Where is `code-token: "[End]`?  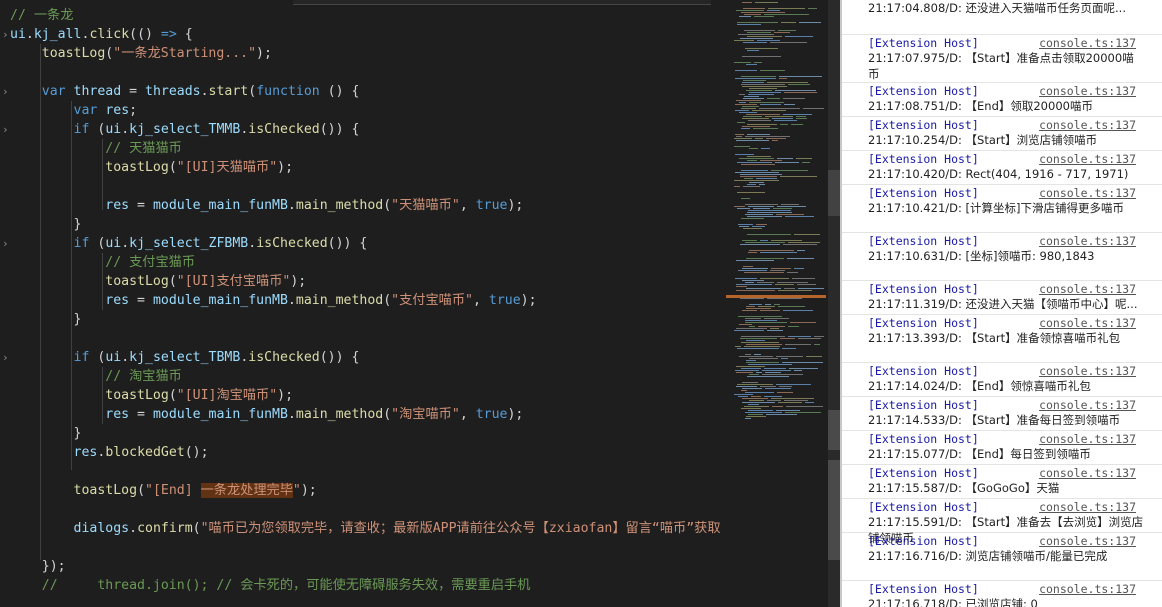 code-token: "[End] is located at coordinates (173, 490).